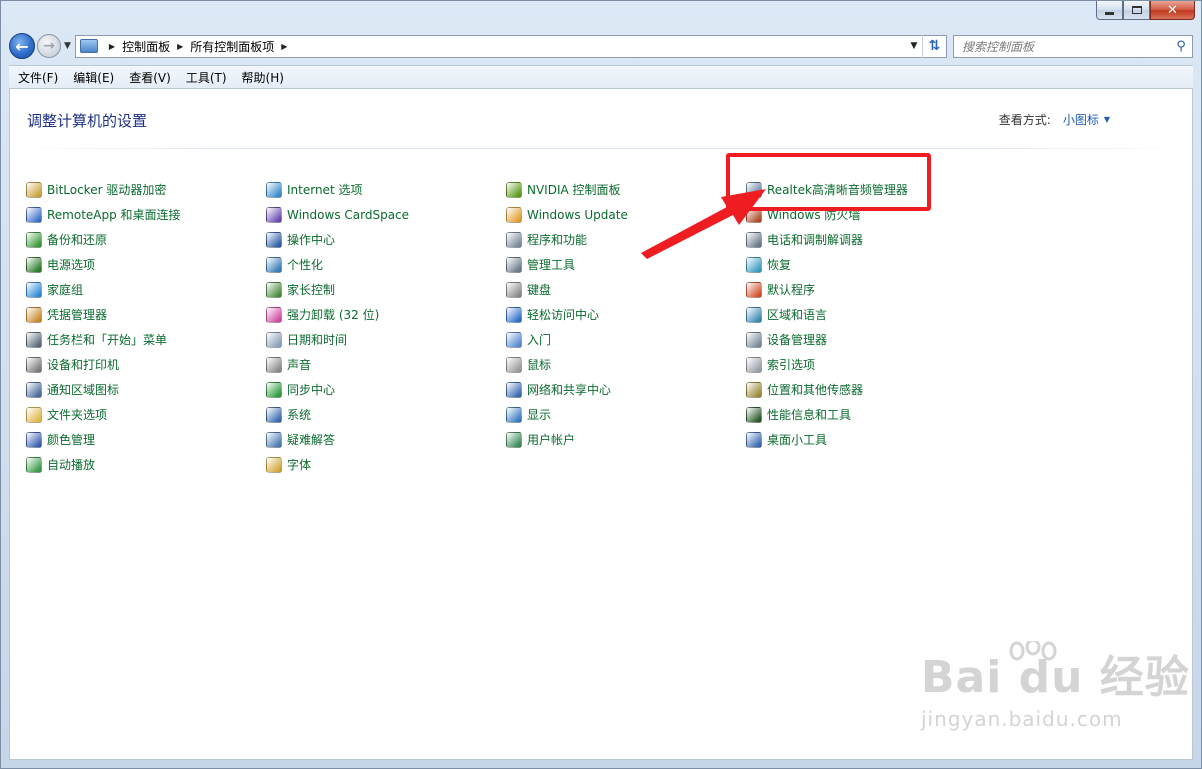 The height and width of the screenshot is (769, 1202). Describe the element at coordinates (148, 77) in the screenshot. I see `menu-view: 查看(V)` at that location.